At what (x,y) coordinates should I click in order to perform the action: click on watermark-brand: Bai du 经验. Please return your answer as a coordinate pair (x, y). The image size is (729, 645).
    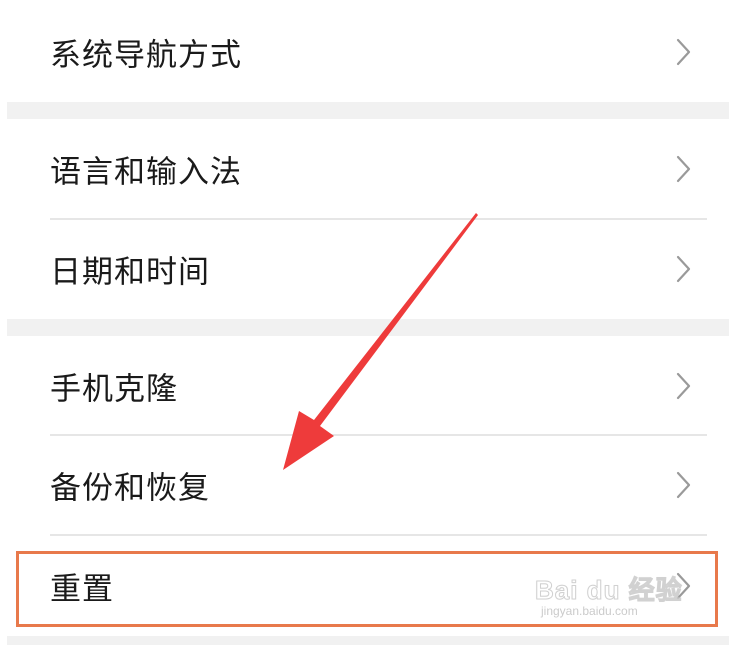
    Looking at the image, I should click on (609, 590).